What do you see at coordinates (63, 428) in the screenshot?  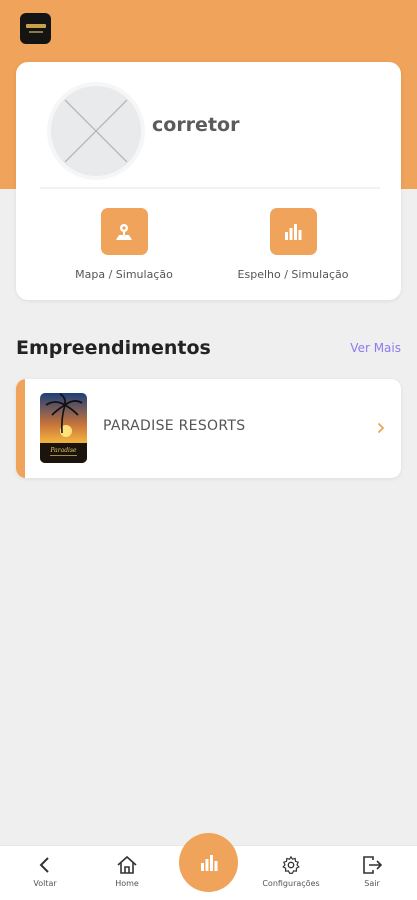 I see `project-thumbnail: Paradise` at bounding box center [63, 428].